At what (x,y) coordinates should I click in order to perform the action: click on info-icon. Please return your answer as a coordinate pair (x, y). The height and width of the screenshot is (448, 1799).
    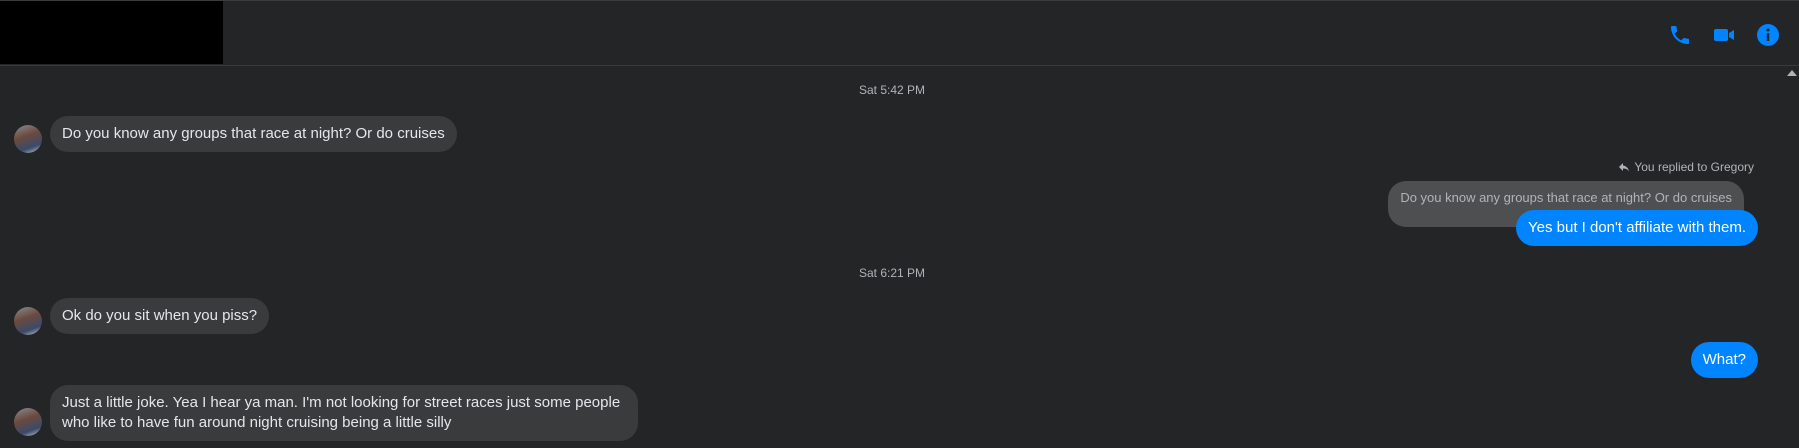
    Looking at the image, I should click on (1768, 35).